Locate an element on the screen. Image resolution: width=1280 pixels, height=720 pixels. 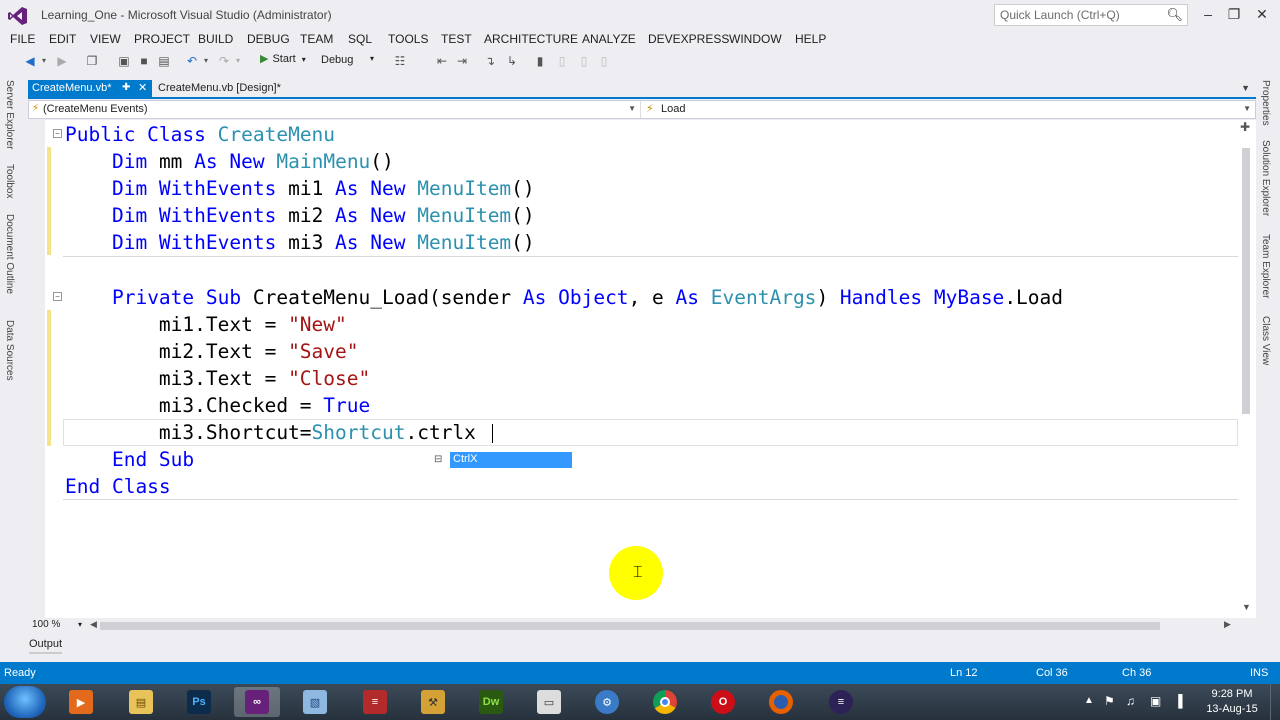
tab-label: CreateMenu.vb* is located at coordinates (72, 88).